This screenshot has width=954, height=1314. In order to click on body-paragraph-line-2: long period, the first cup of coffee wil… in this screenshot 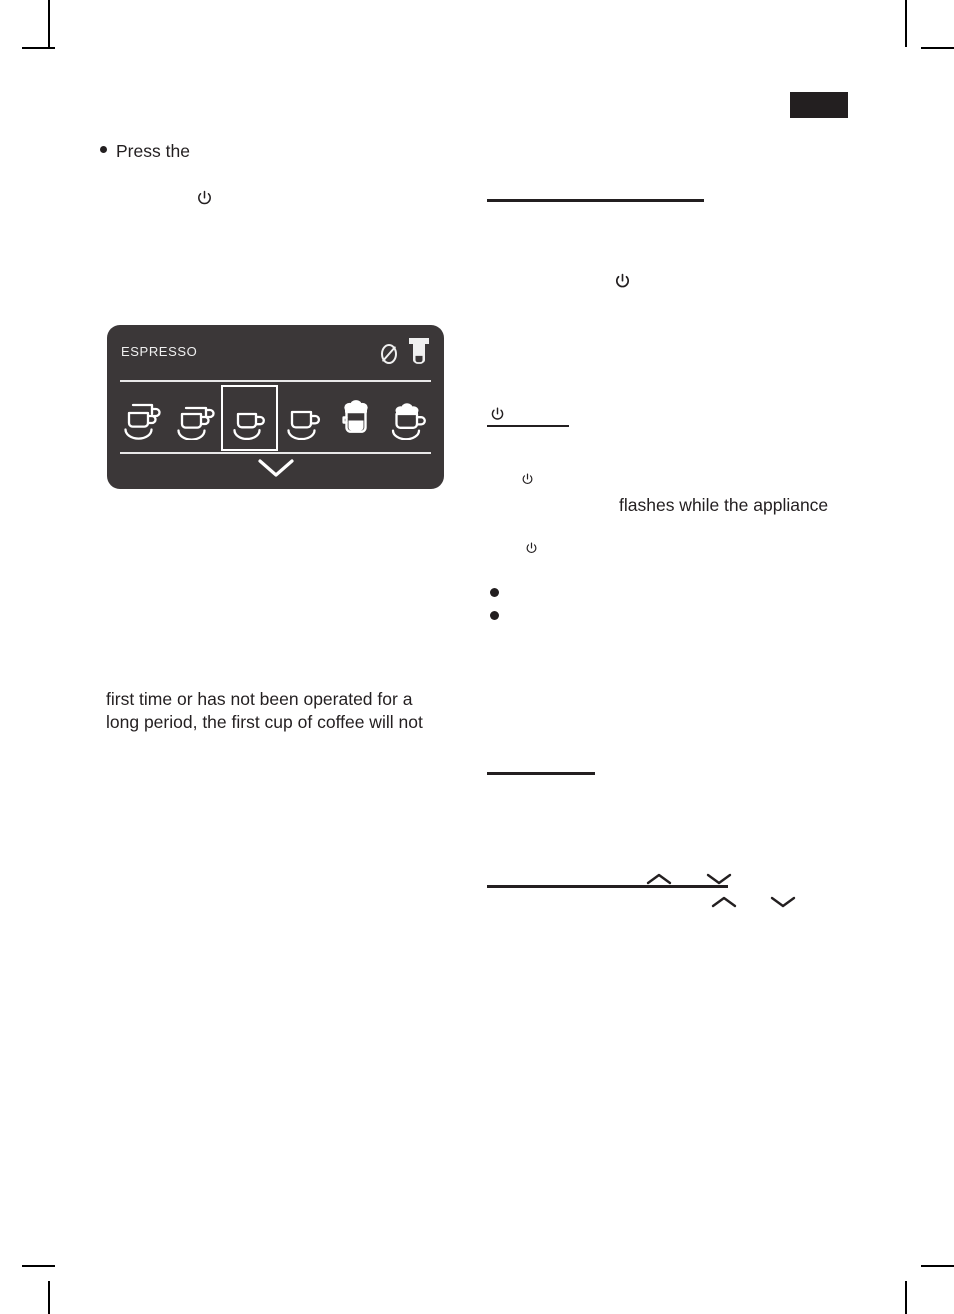, I will do `click(264, 722)`.